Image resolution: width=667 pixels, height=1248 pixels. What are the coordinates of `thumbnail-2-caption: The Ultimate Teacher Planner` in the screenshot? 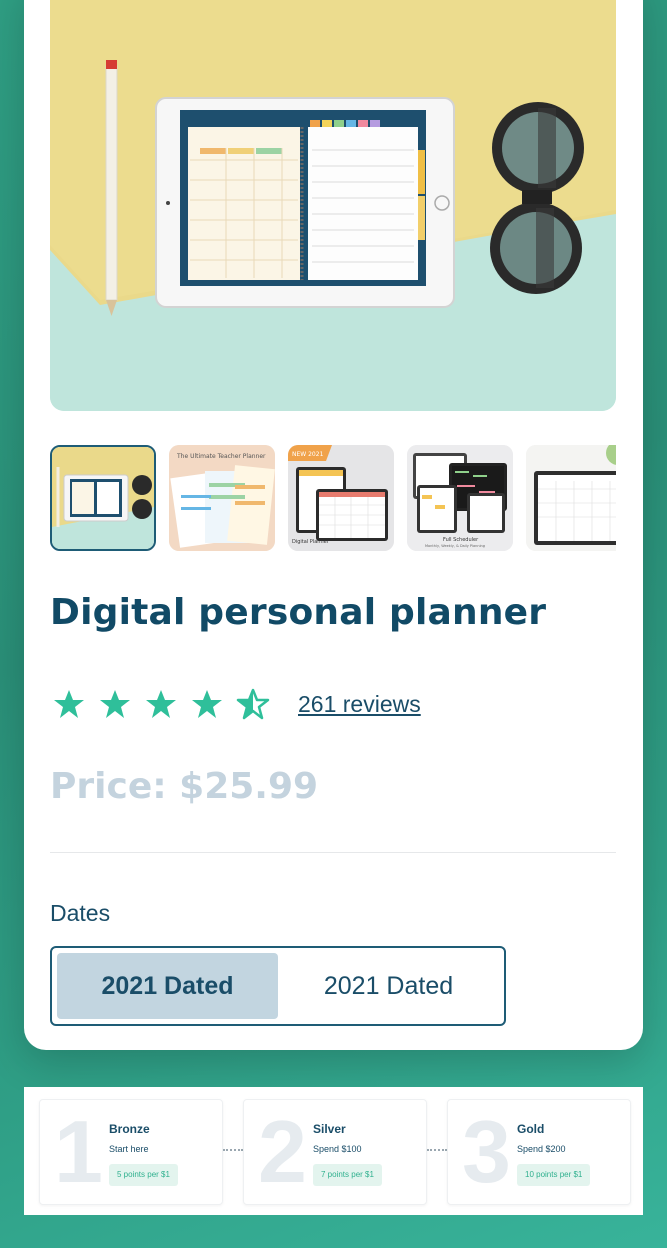 It's located at (221, 456).